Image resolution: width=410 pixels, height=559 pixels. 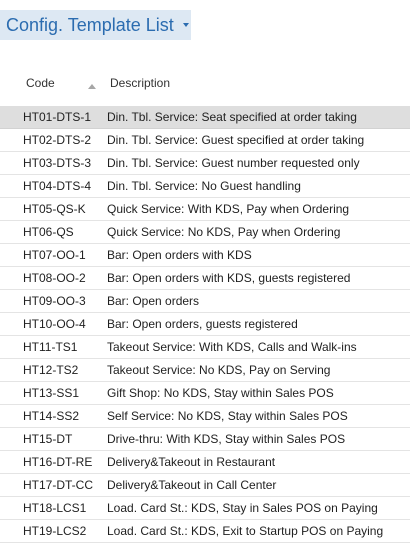 I want to click on row-code: HT06-QS, so click(x=48, y=232).